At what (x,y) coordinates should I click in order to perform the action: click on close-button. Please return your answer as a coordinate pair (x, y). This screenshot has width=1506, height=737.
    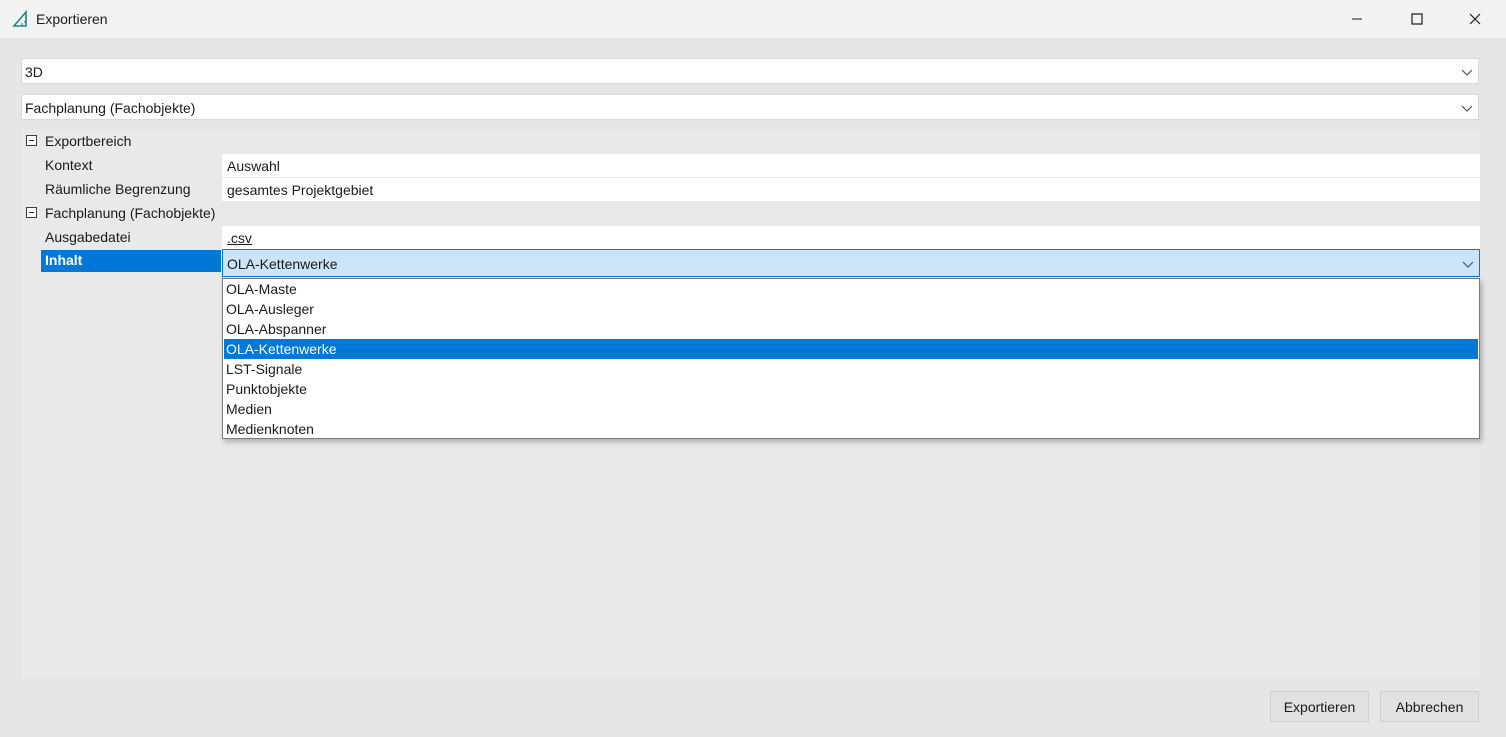
    Looking at the image, I should click on (1475, 19).